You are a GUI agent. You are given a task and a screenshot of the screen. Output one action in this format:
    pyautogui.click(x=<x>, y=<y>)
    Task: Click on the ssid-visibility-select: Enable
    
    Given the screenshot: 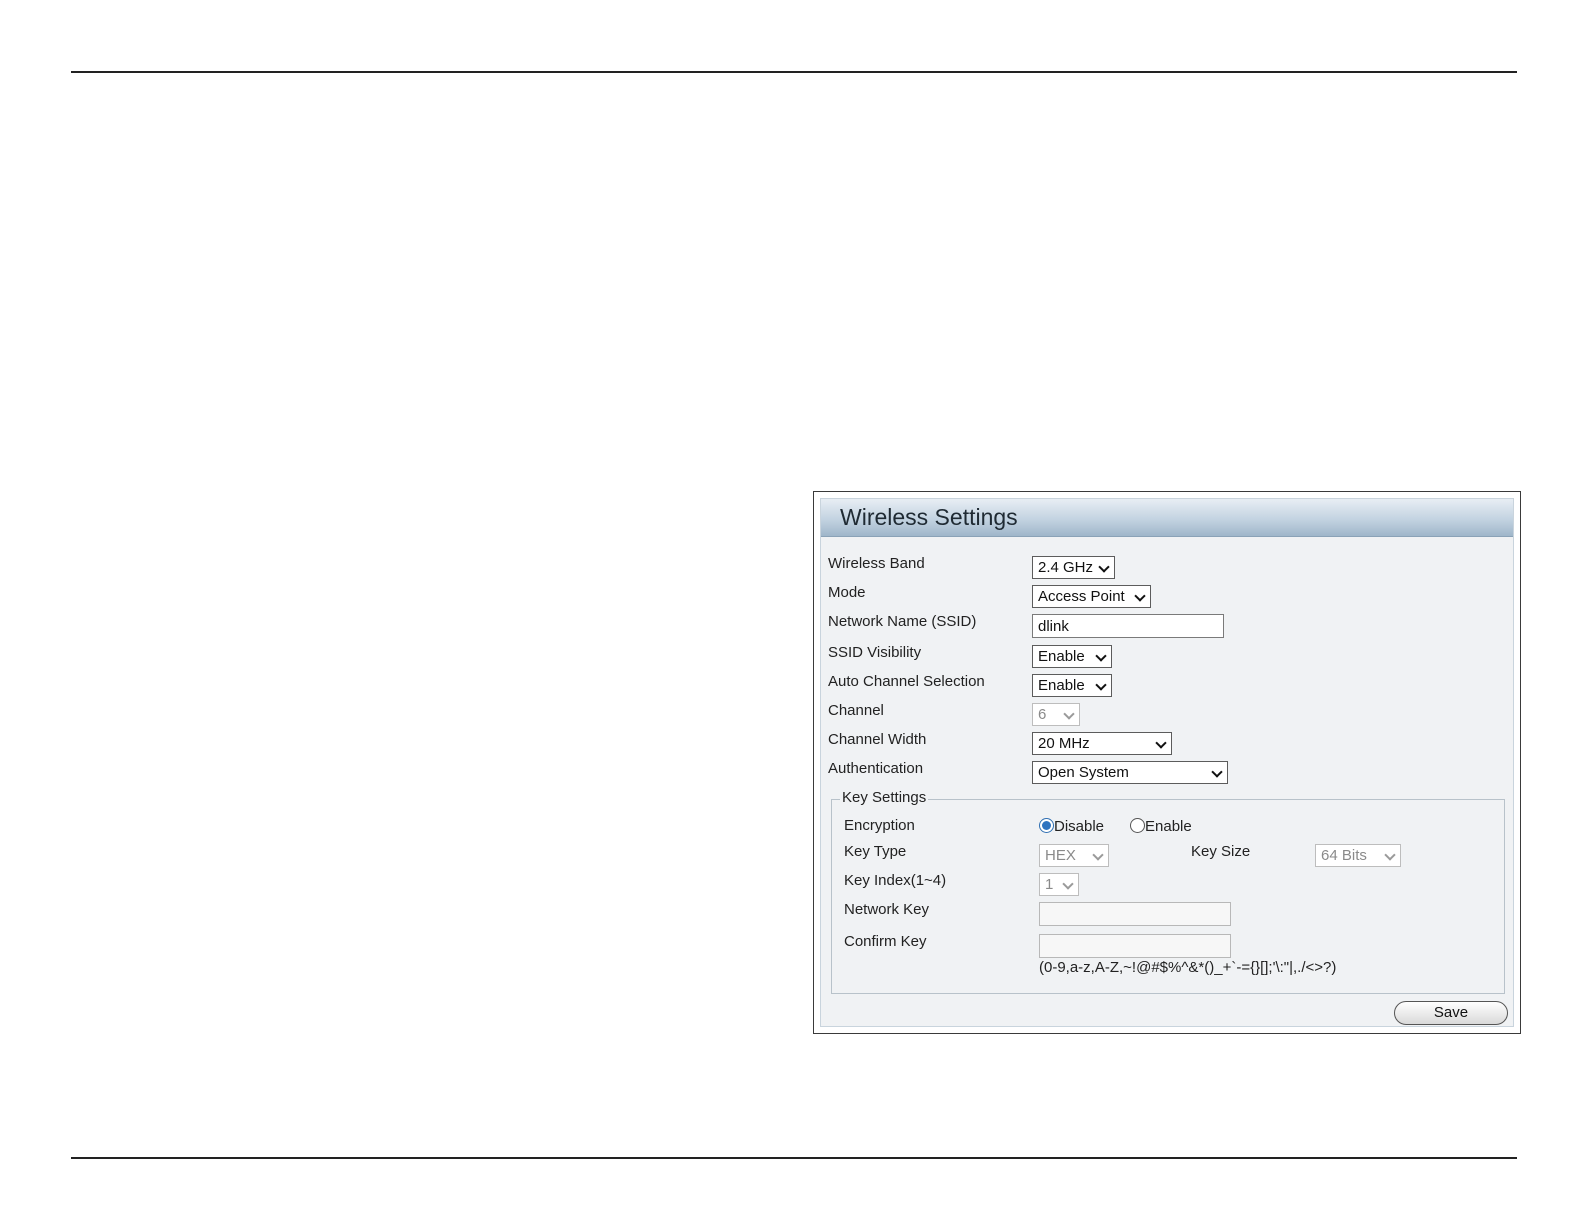 What is the action you would take?
    pyautogui.click(x=1072, y=656)
    